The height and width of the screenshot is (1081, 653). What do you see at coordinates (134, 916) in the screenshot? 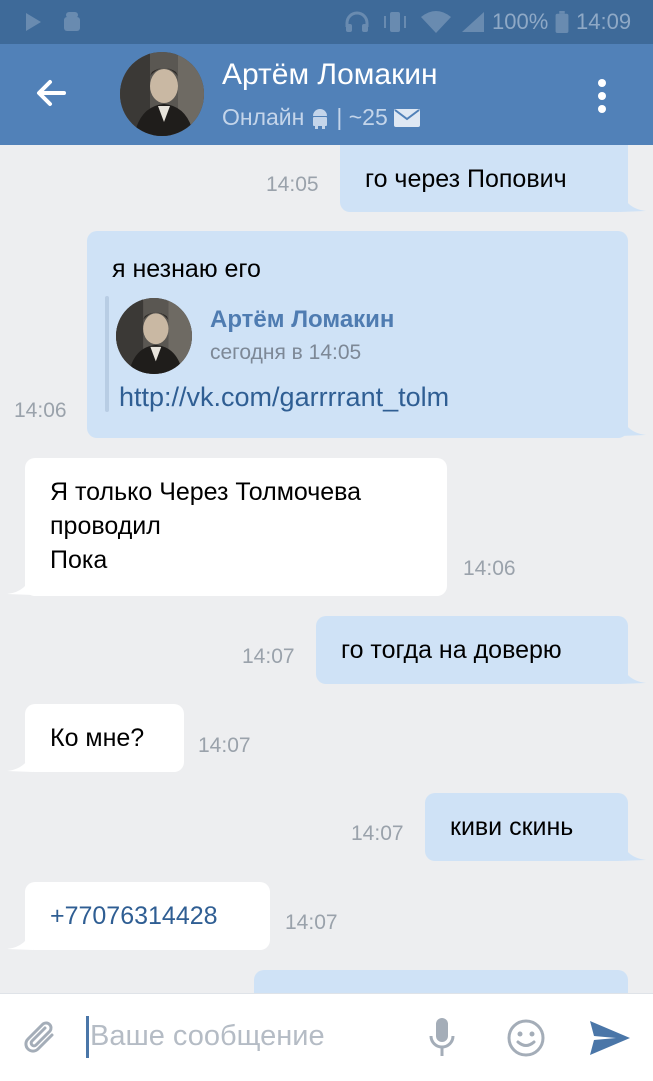
I see `phone-link: +77076314428` at bounding box center [134, 916].